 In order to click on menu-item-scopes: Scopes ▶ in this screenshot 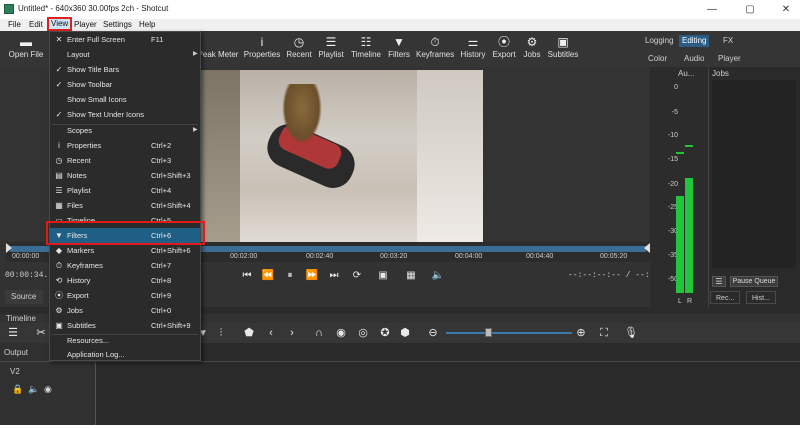, I will do `click(125, 130)`.